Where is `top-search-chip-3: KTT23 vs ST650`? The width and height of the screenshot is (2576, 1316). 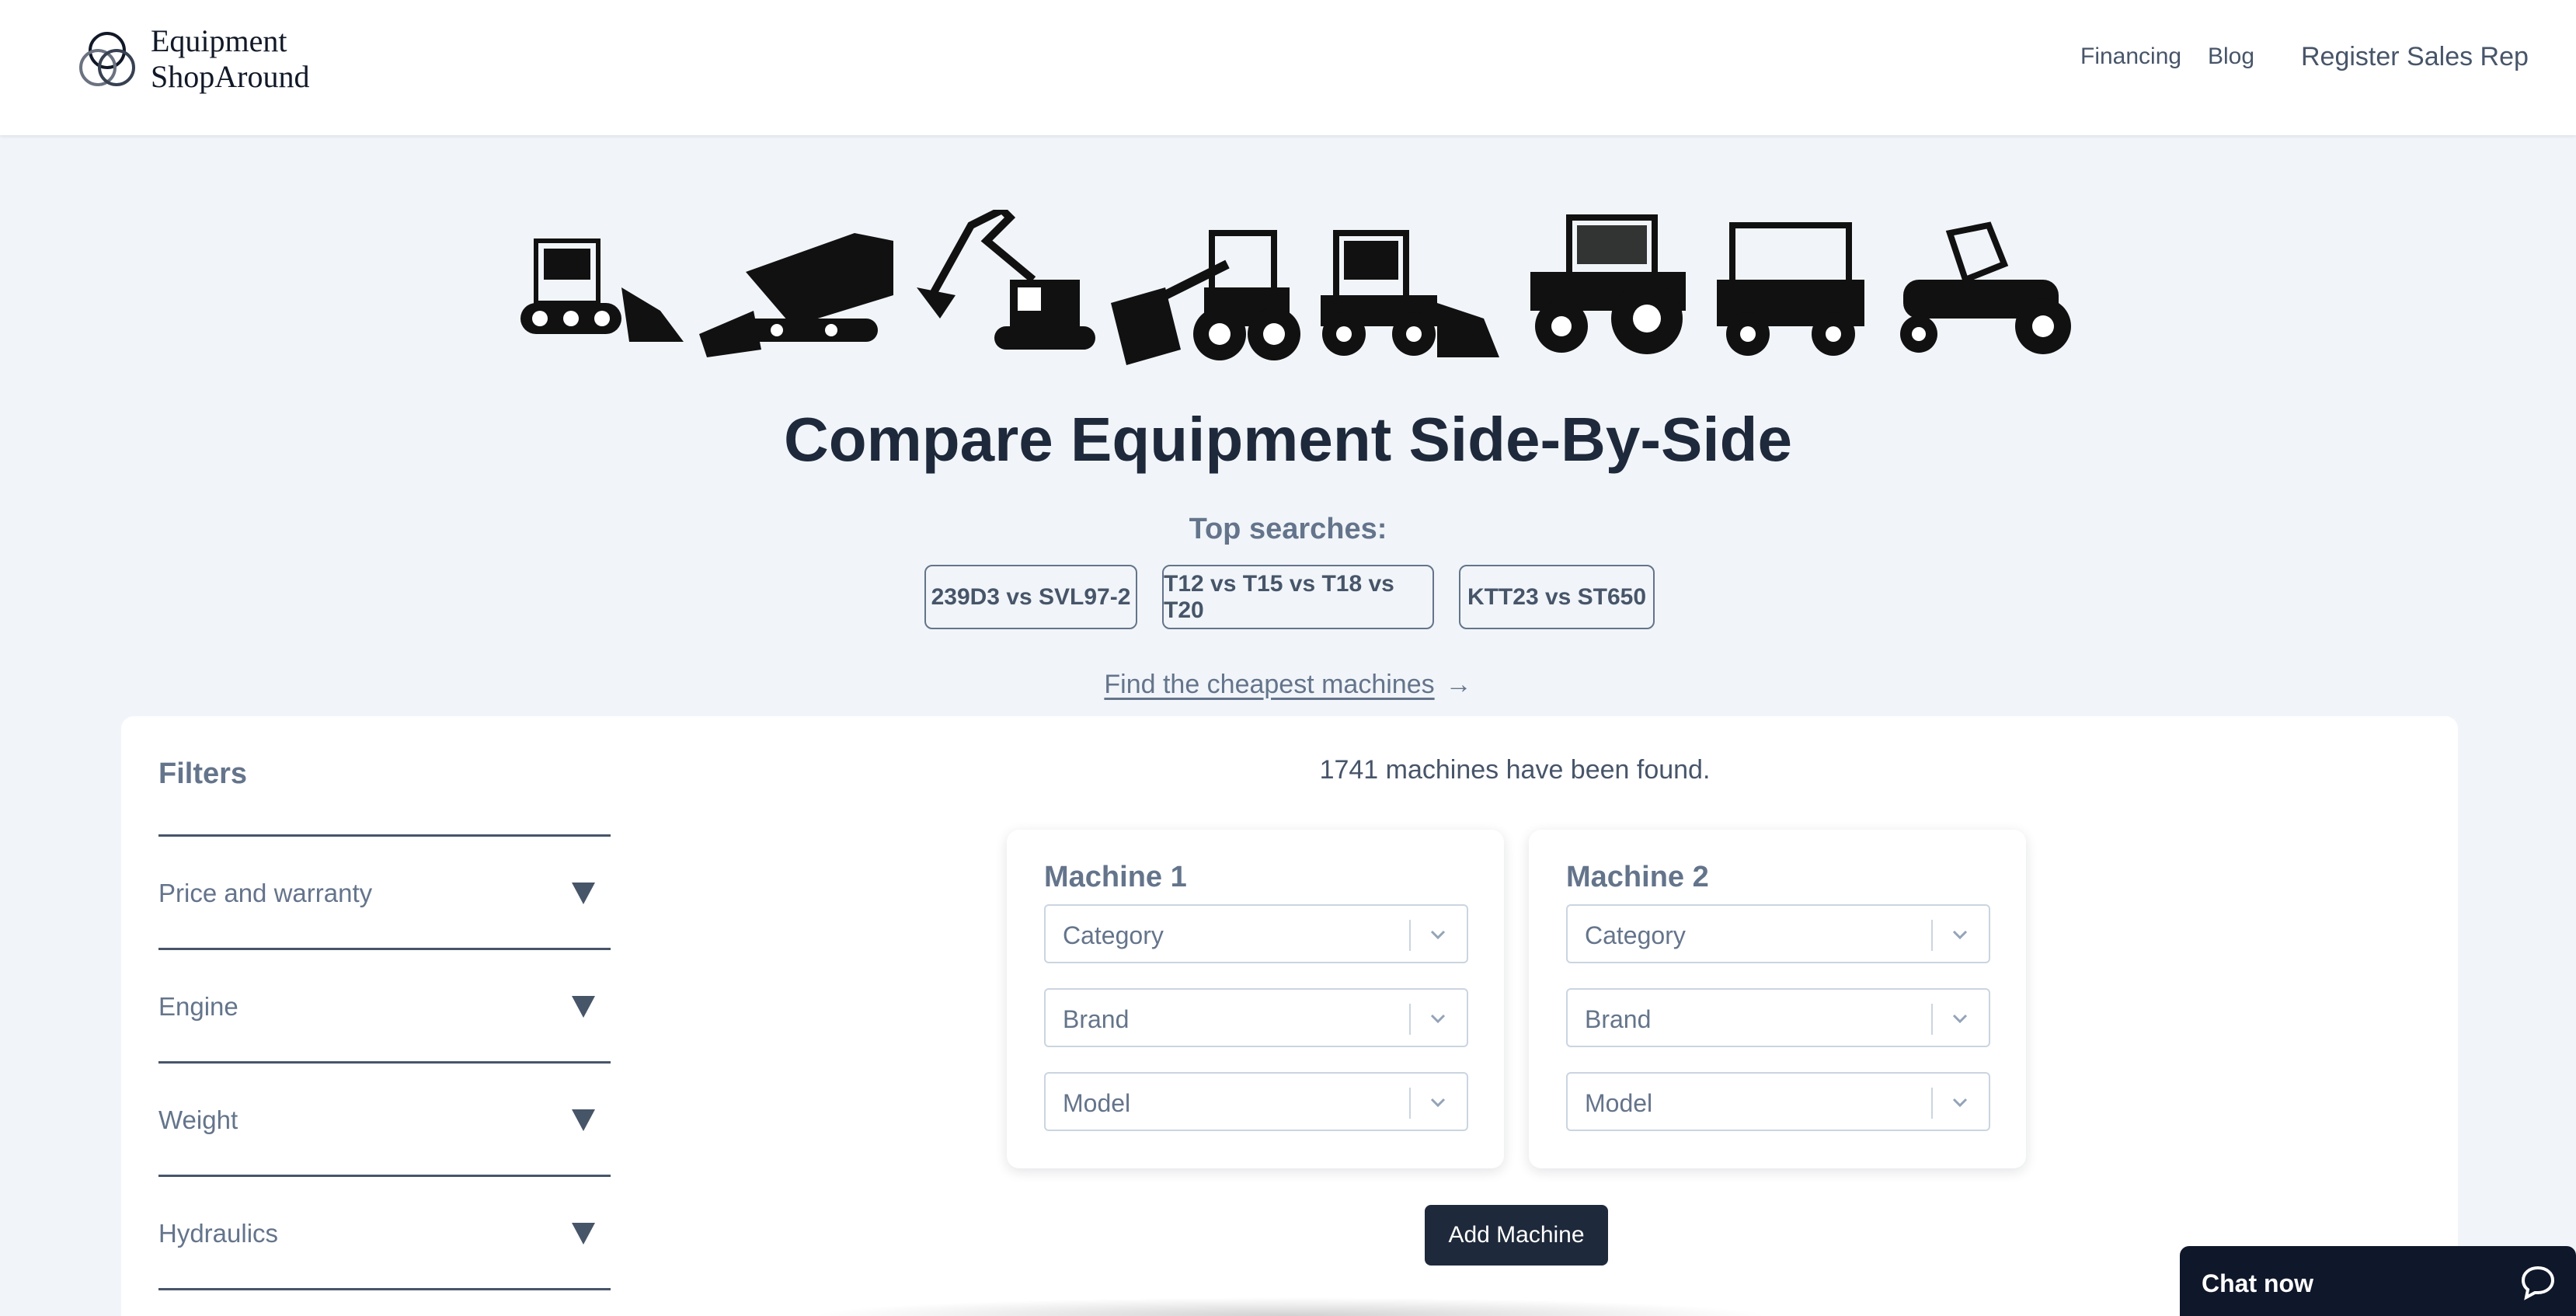
top-search-chip-3: KTT23 vs ST650 is located at coordinates (1557, 597).